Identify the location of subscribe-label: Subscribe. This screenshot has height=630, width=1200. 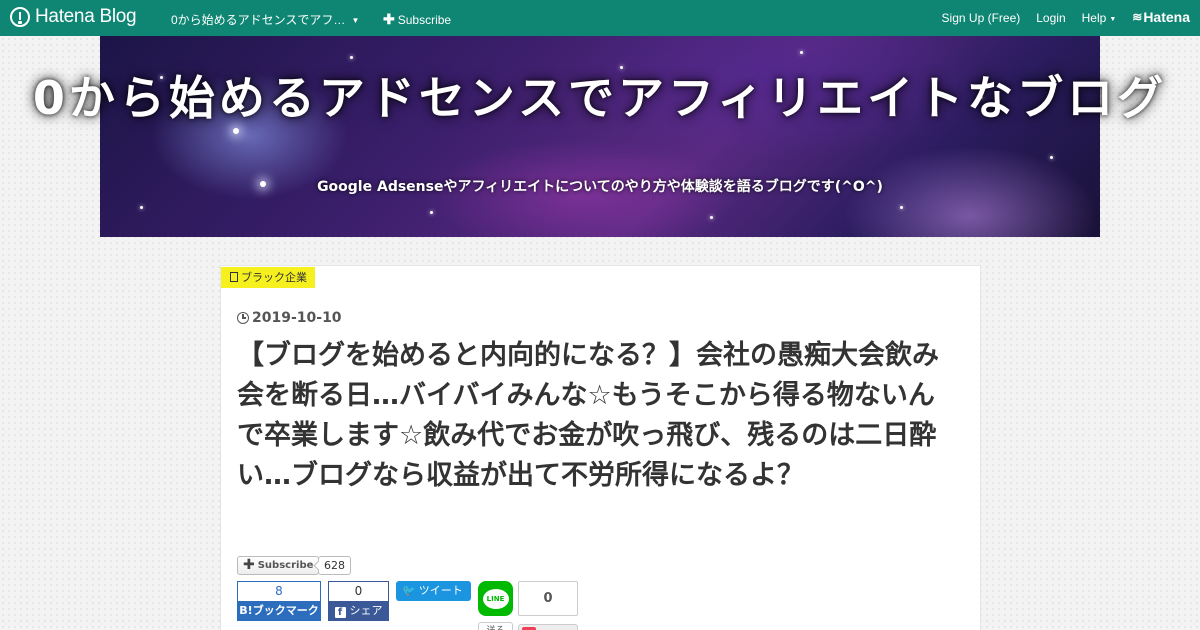
(424, 20).